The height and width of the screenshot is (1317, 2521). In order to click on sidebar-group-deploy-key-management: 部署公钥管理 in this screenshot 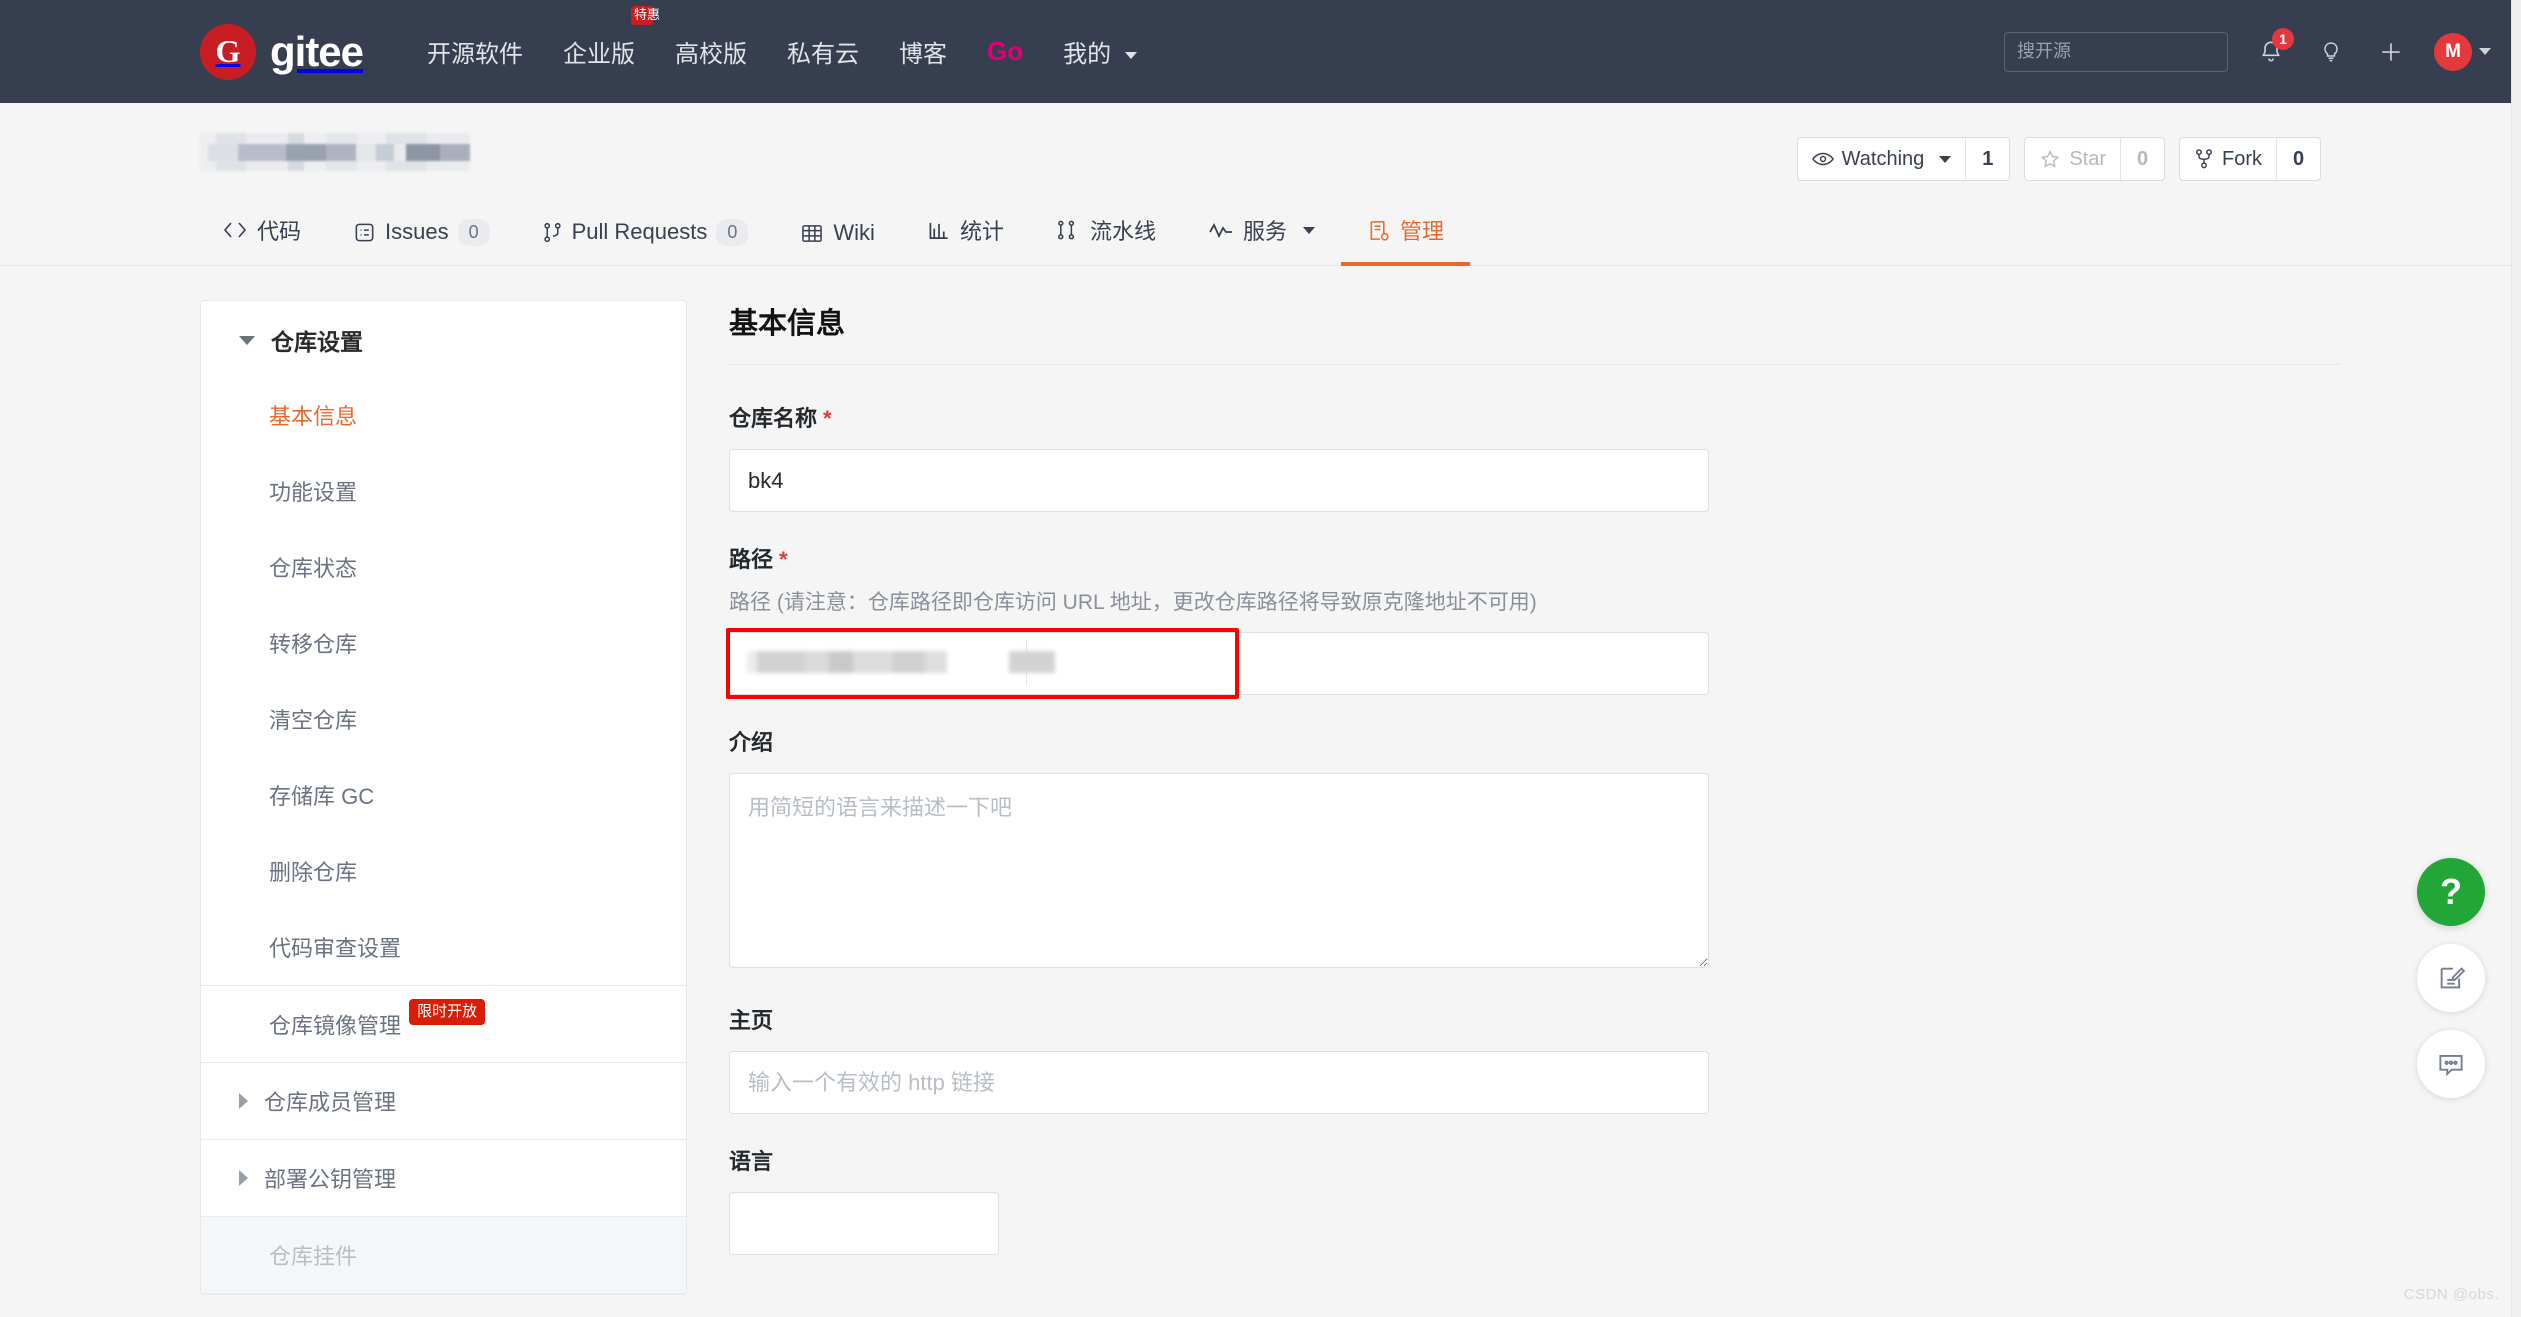, I will do `click(443, 1178)`.